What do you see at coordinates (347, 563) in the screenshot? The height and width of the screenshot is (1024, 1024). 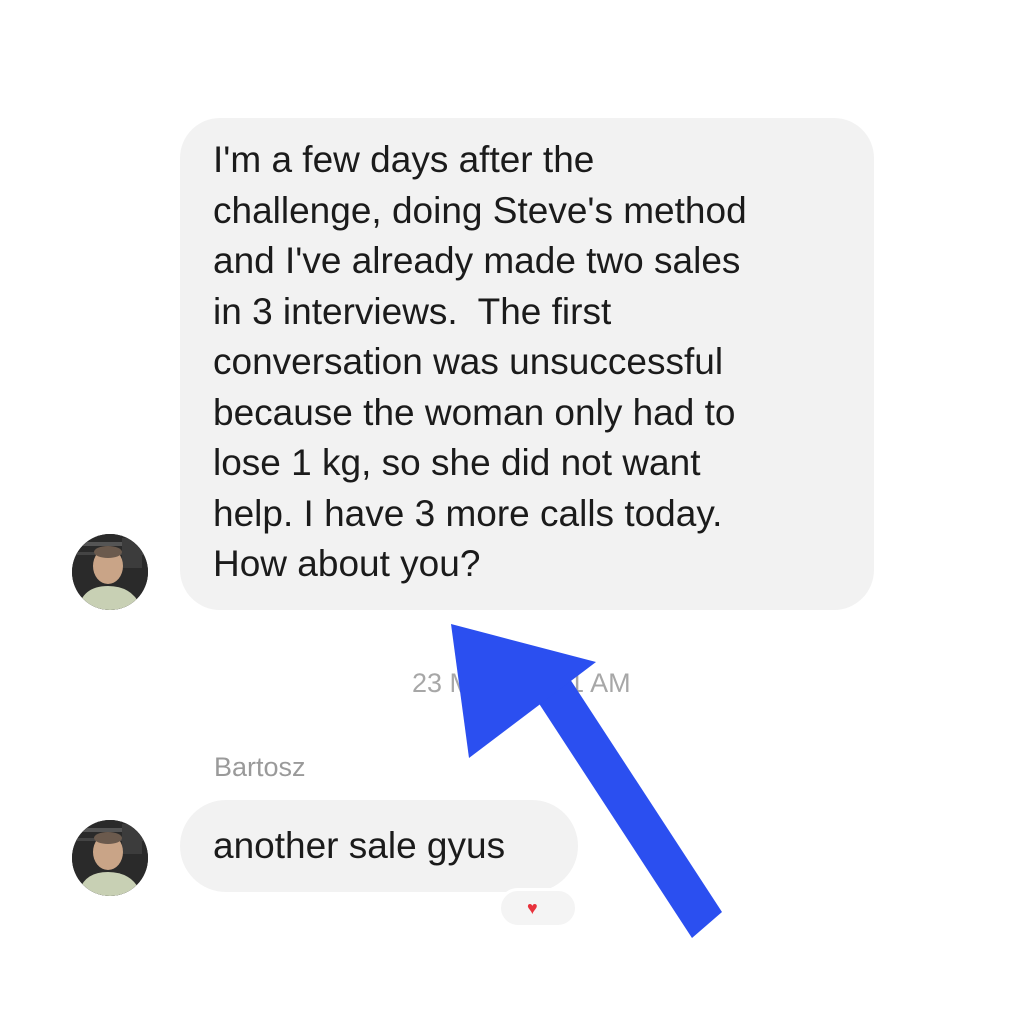 I see `message-line: How about you?` at bounding box center [347, 563].